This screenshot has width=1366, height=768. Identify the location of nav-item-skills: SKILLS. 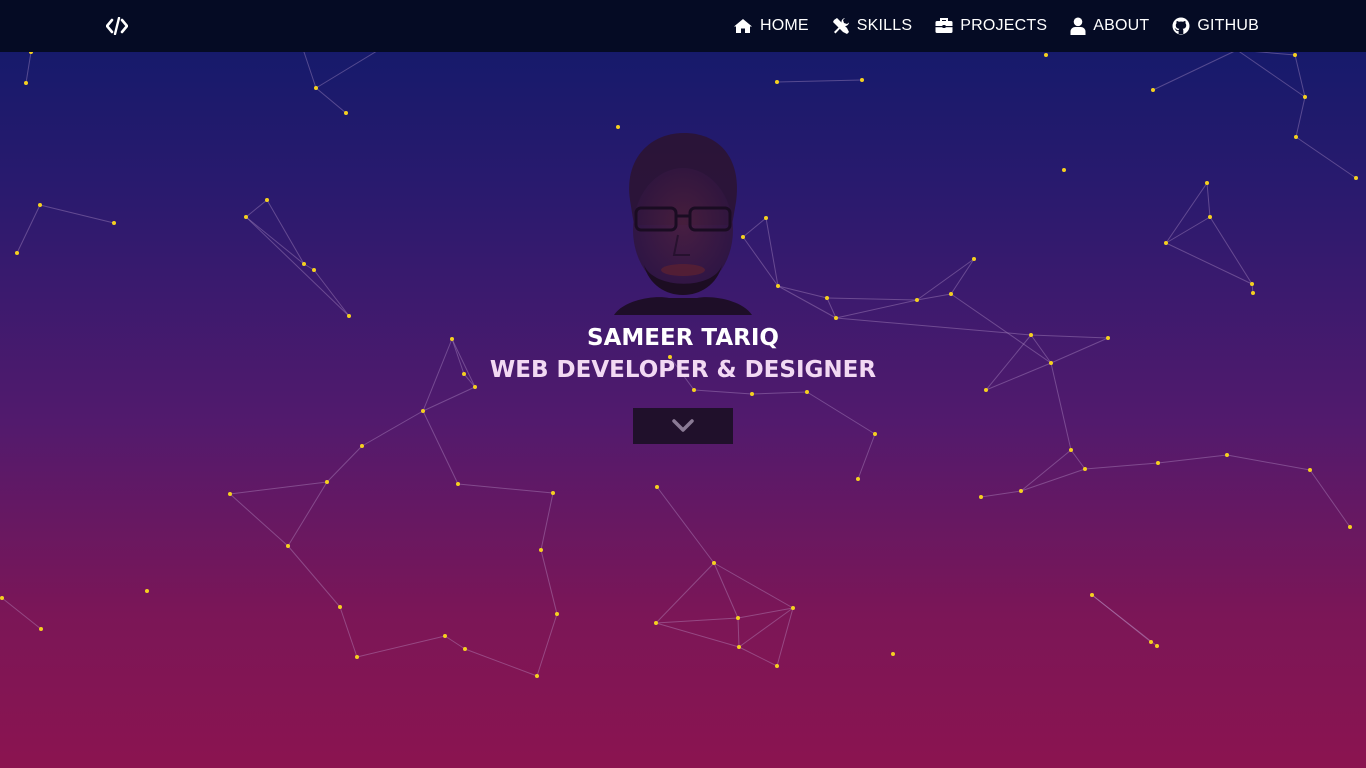
(872, 26).